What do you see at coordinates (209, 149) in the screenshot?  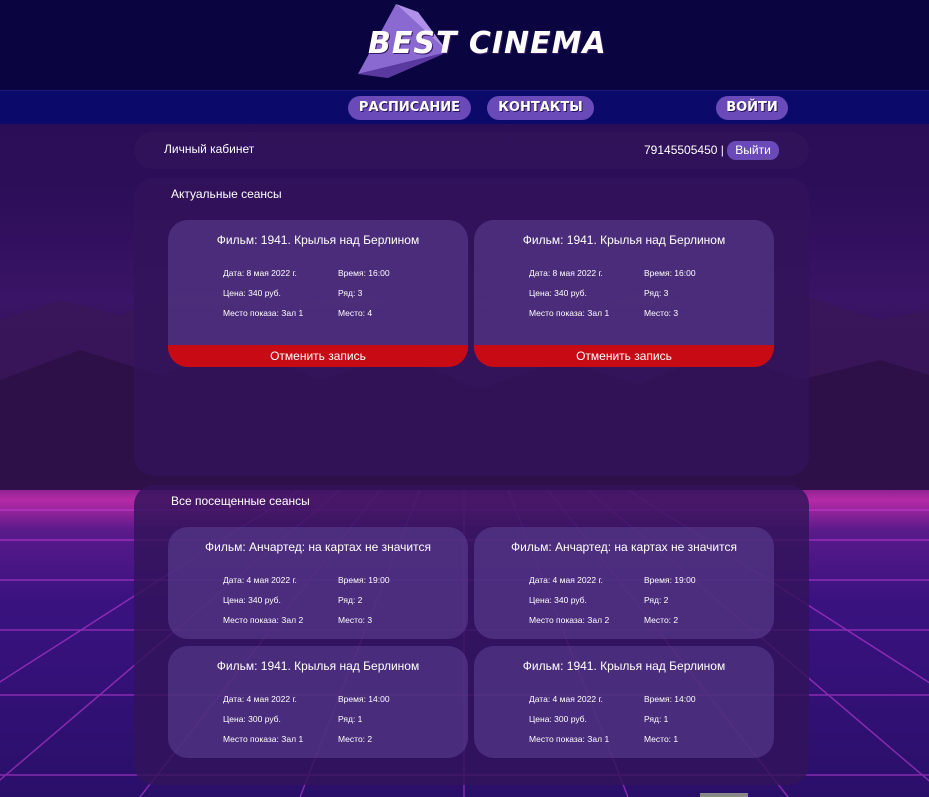 I see `account-title: Личный кабинет` at bounding box center [209, 149].